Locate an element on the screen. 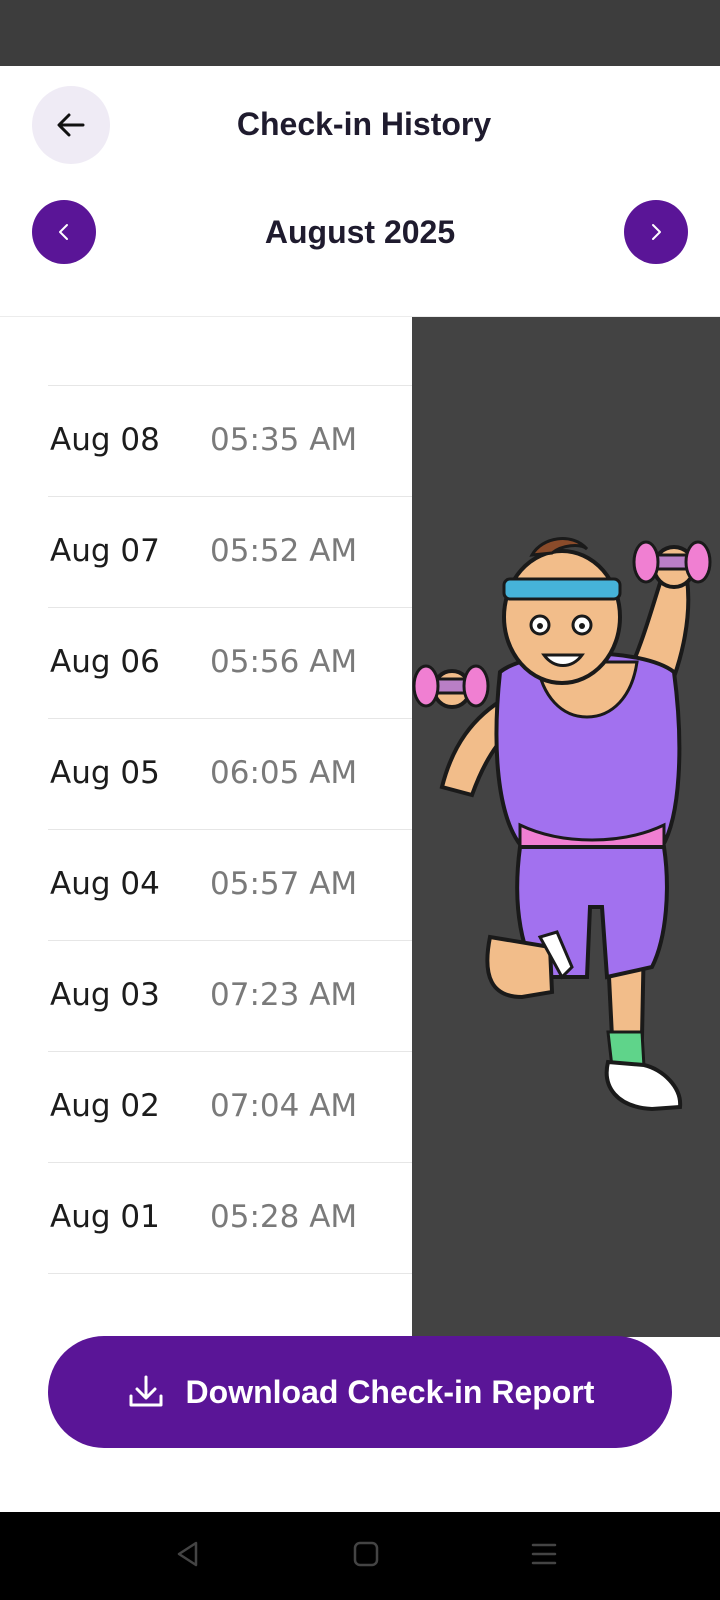 This screenshot has width=720, height=1600. checkin-row: Aug 04 05:57 AM is located at coordinates (206, 885).